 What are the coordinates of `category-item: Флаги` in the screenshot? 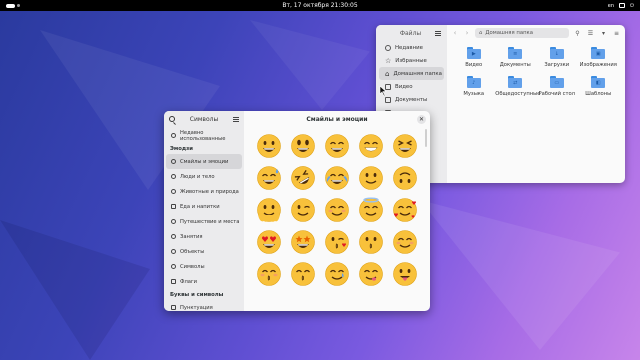 It's located at (204, 281).